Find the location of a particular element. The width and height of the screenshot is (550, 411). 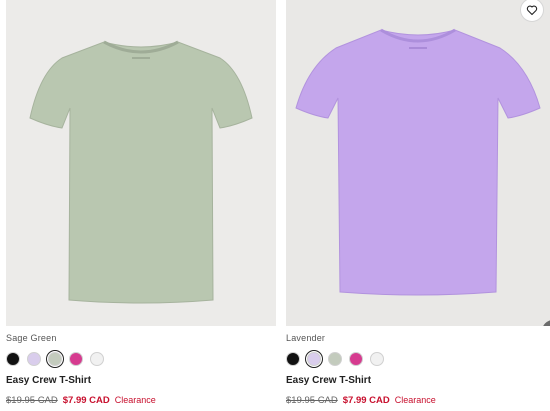

color-name-label: Lavender is located at coordinates (306, 338).